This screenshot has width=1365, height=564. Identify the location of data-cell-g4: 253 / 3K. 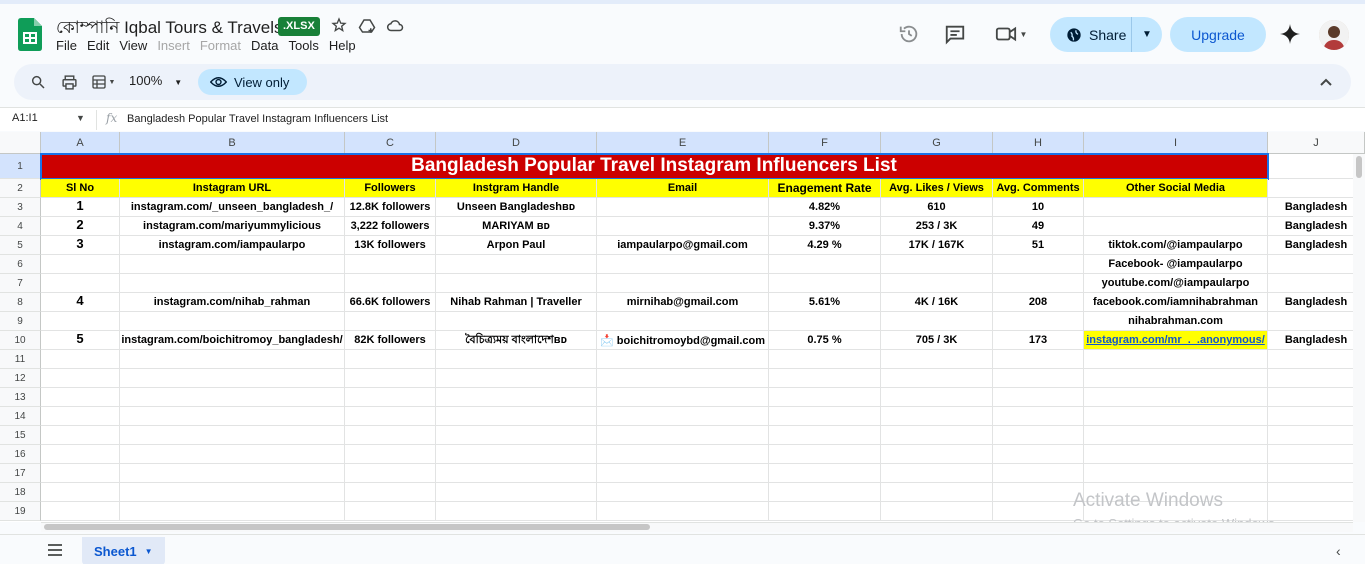
(937, 226).